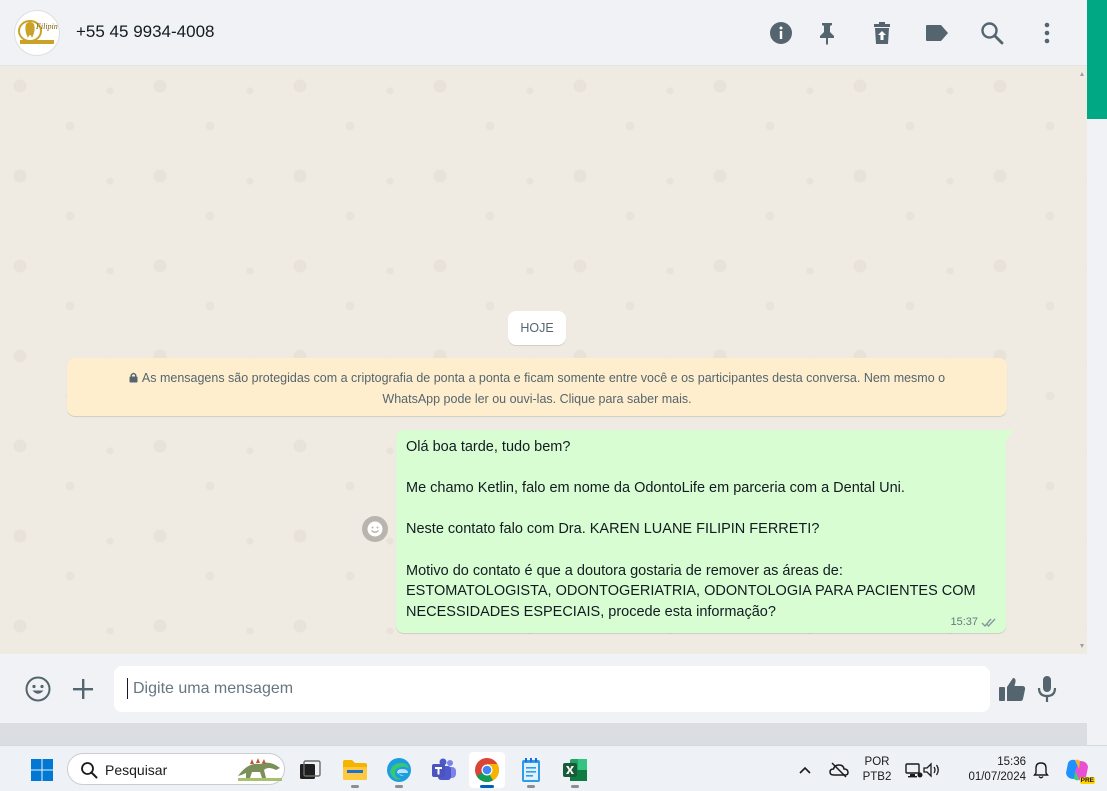  What do you see at coordinates (1082, 360) in the screenshot?
I see `chat-scrollbar` at bounding box center [1082, 360].